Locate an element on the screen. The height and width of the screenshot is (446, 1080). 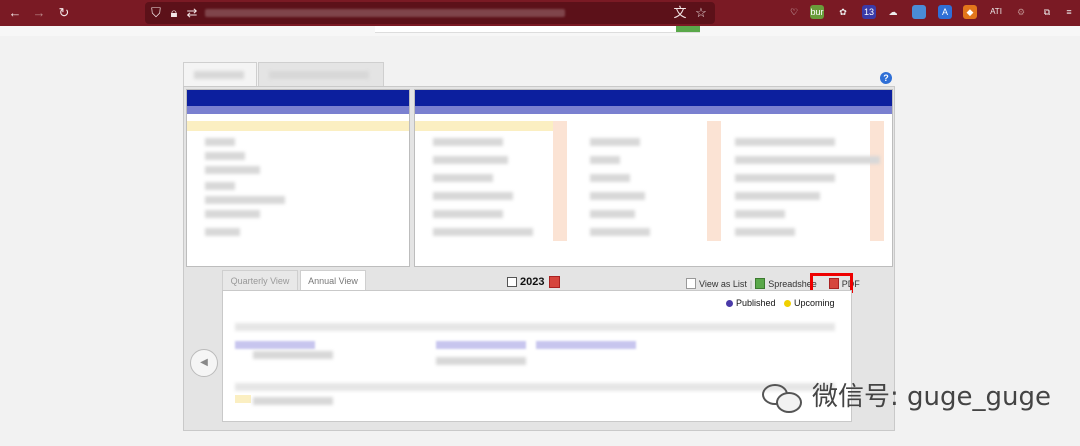
cloud-icon: ☁ is located at coordinates (893, 12).